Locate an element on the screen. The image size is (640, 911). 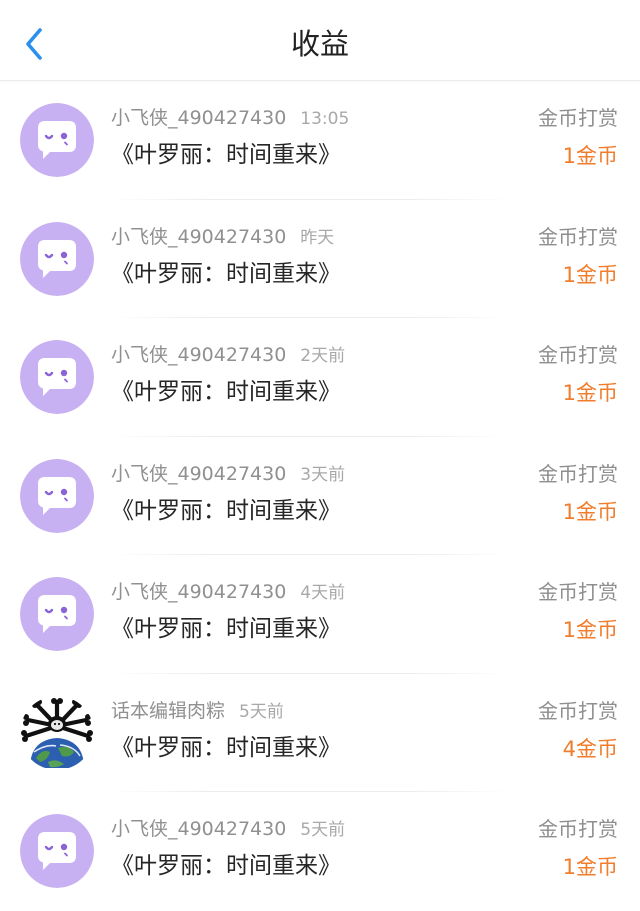
record-meta: 小飞侠_490427430 13:05 is located at coordinates (230, 118).